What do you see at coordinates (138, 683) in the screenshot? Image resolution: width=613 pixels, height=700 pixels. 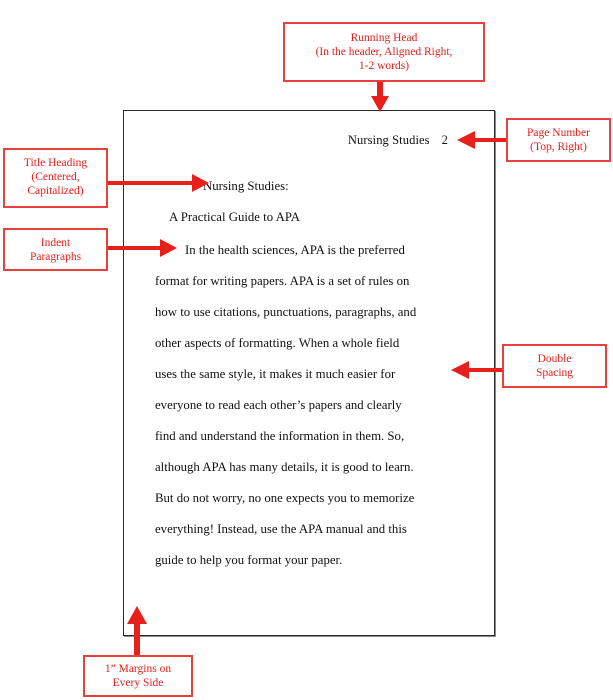 I see `callout-line: Every Side` at bounding box center [138, 683].